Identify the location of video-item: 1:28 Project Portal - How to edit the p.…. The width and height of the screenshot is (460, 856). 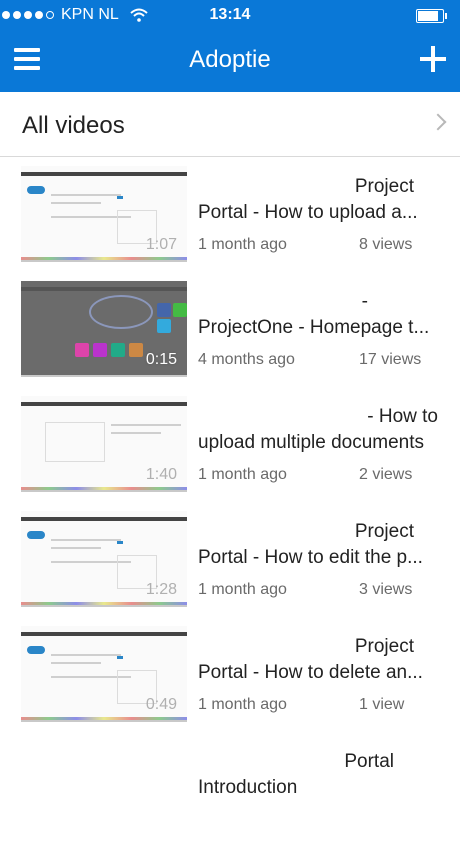
(230, 568).